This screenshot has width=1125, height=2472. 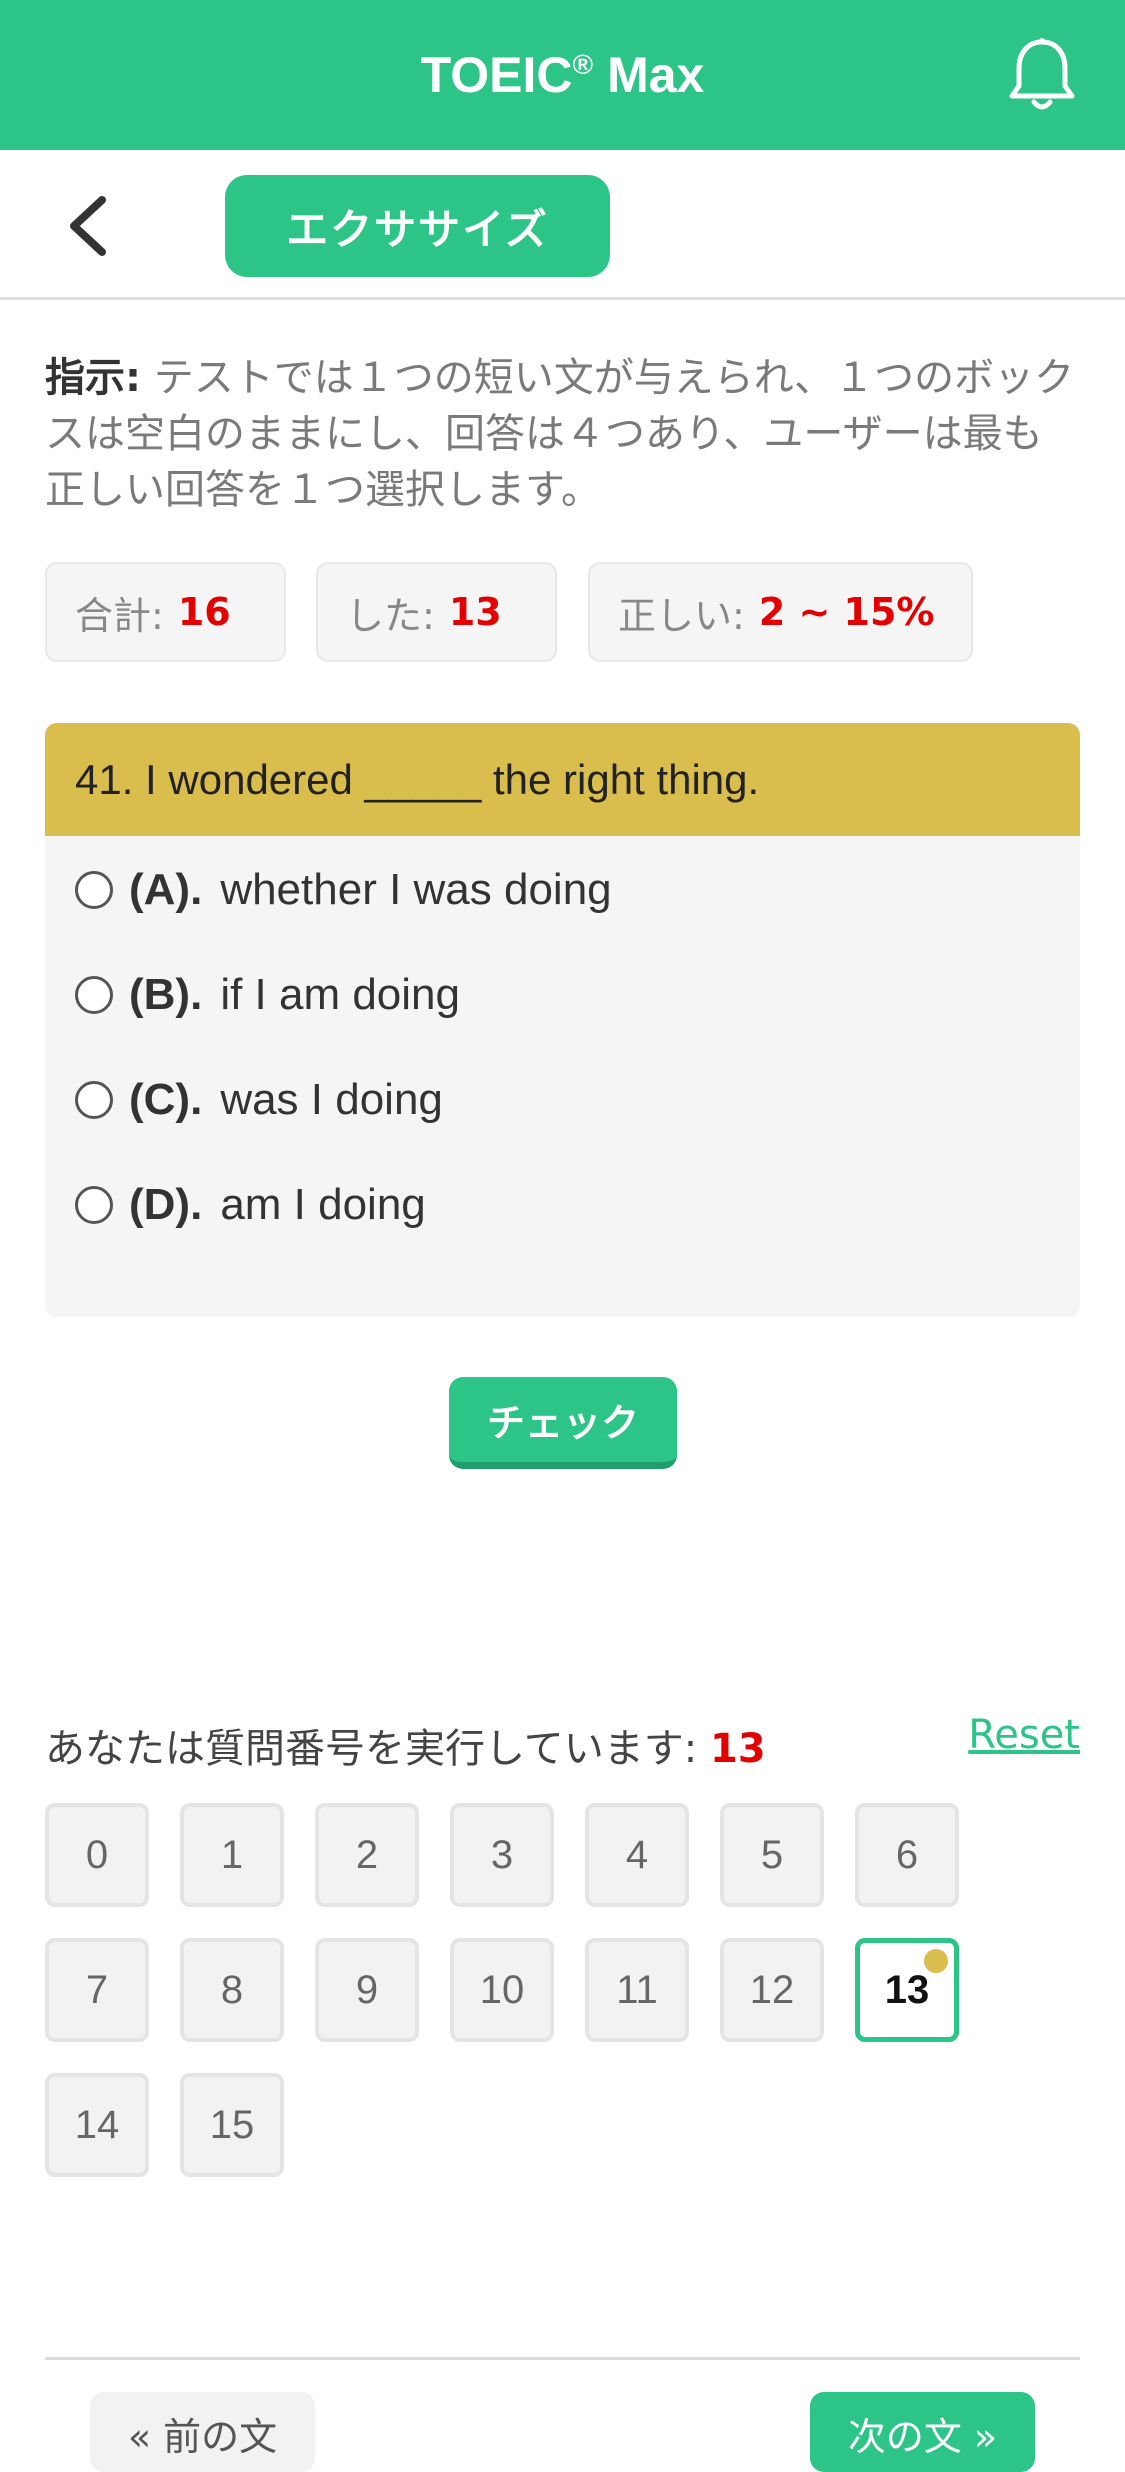 I want to click on next-sentence-button: 次の文 », so click(x=922, y=2432).